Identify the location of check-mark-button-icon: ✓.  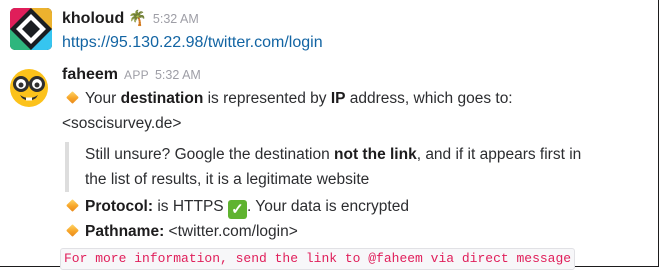
(237, 209).